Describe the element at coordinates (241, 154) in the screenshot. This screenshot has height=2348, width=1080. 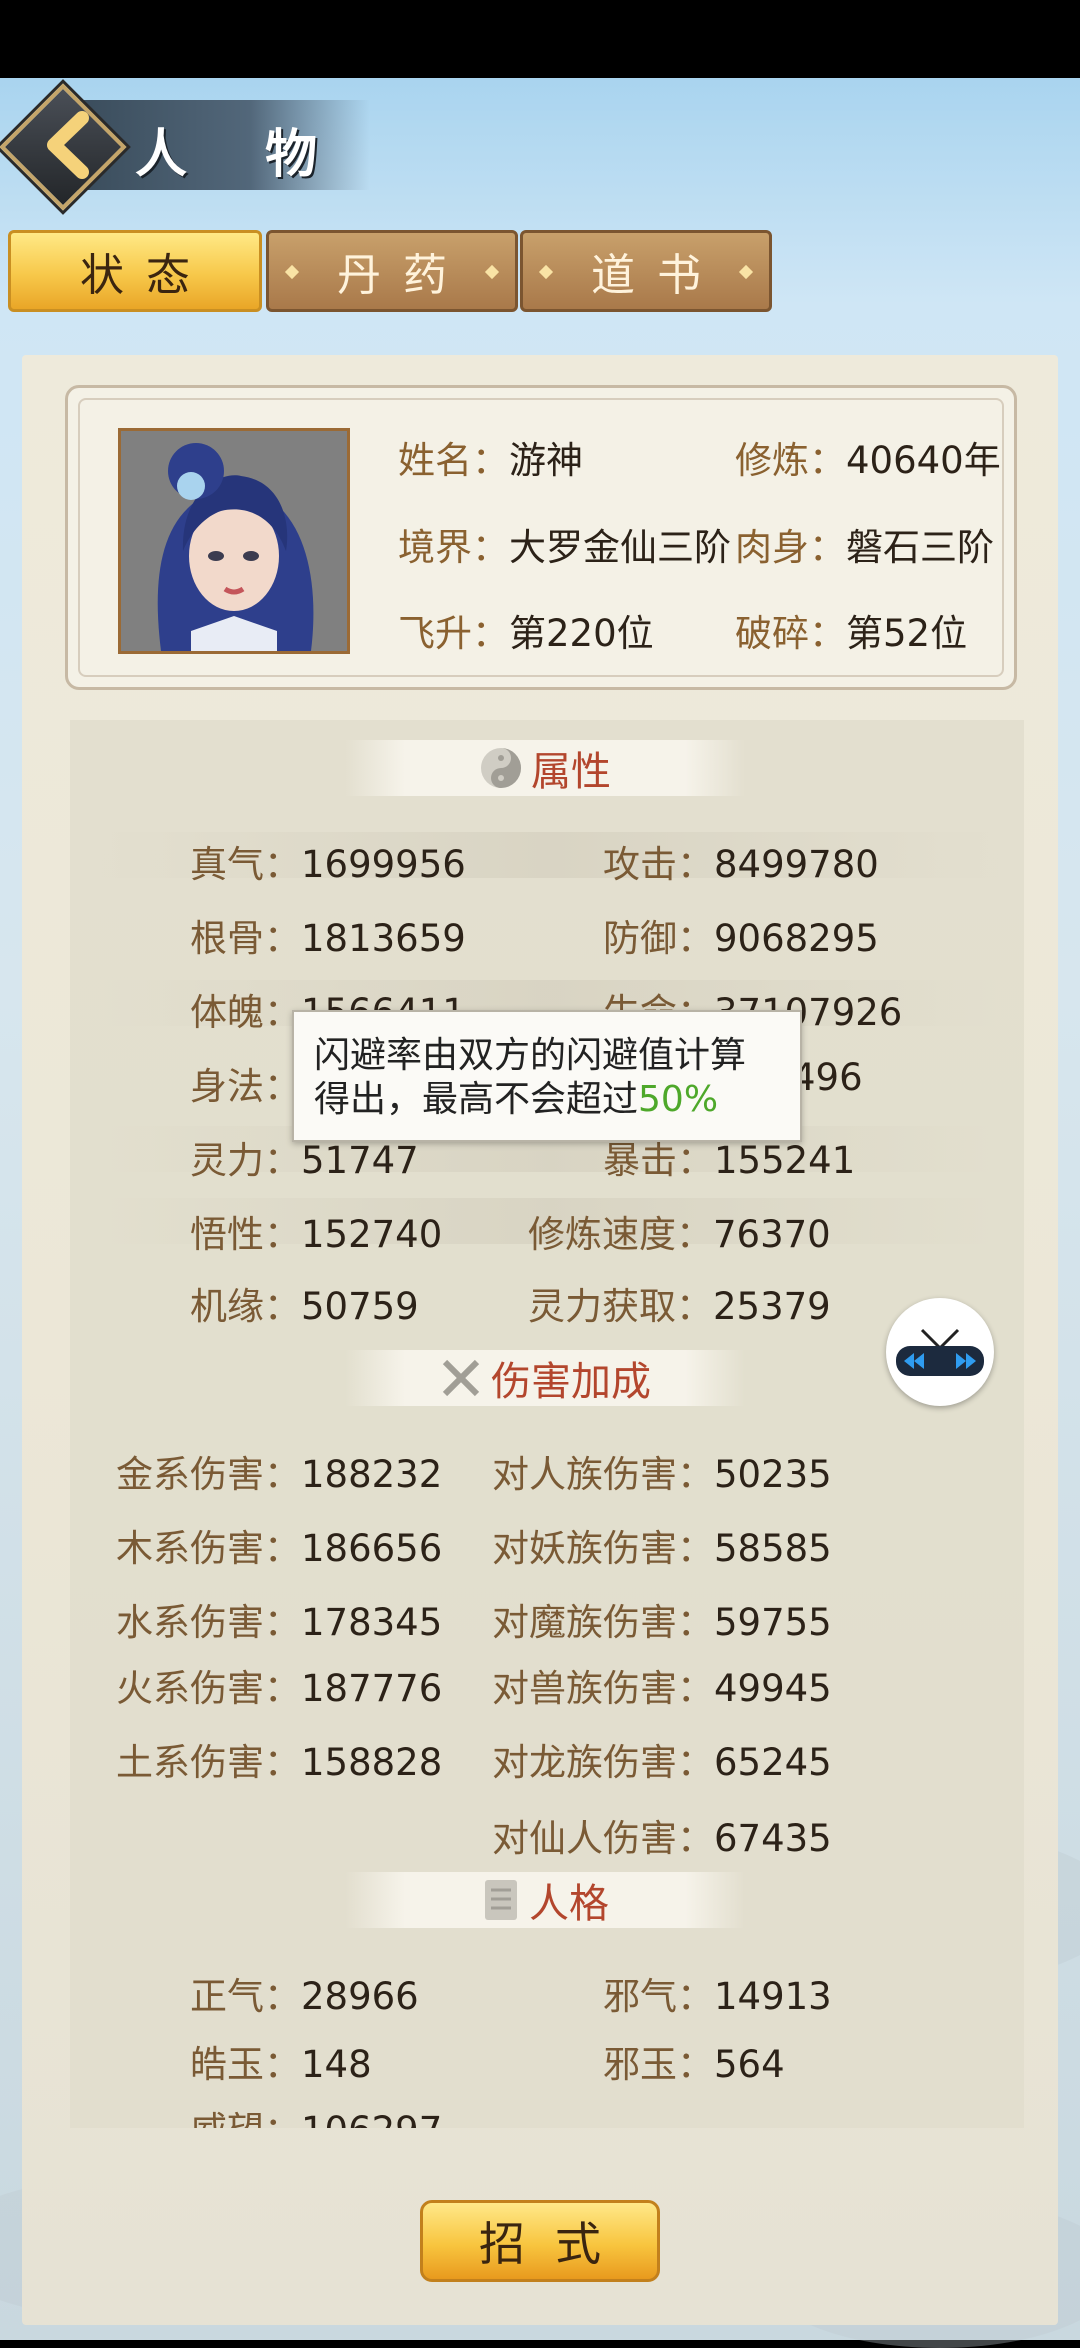
I see `page-title: 人 物` at that location.